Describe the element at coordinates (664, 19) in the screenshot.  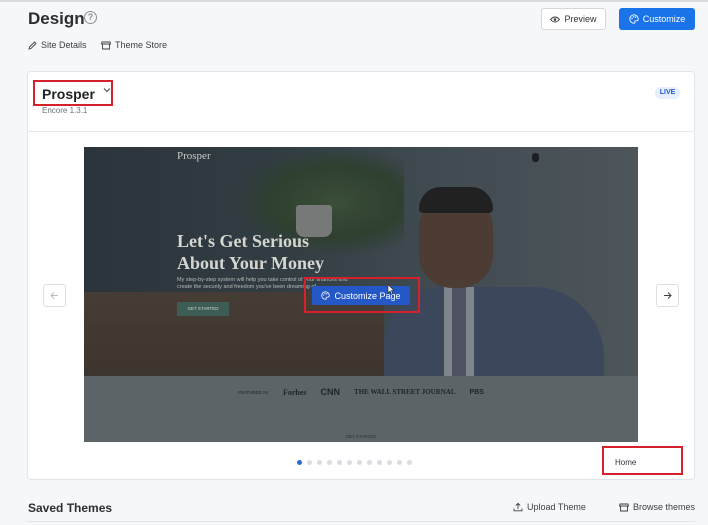
I see `customize-label: Customize` at that location.